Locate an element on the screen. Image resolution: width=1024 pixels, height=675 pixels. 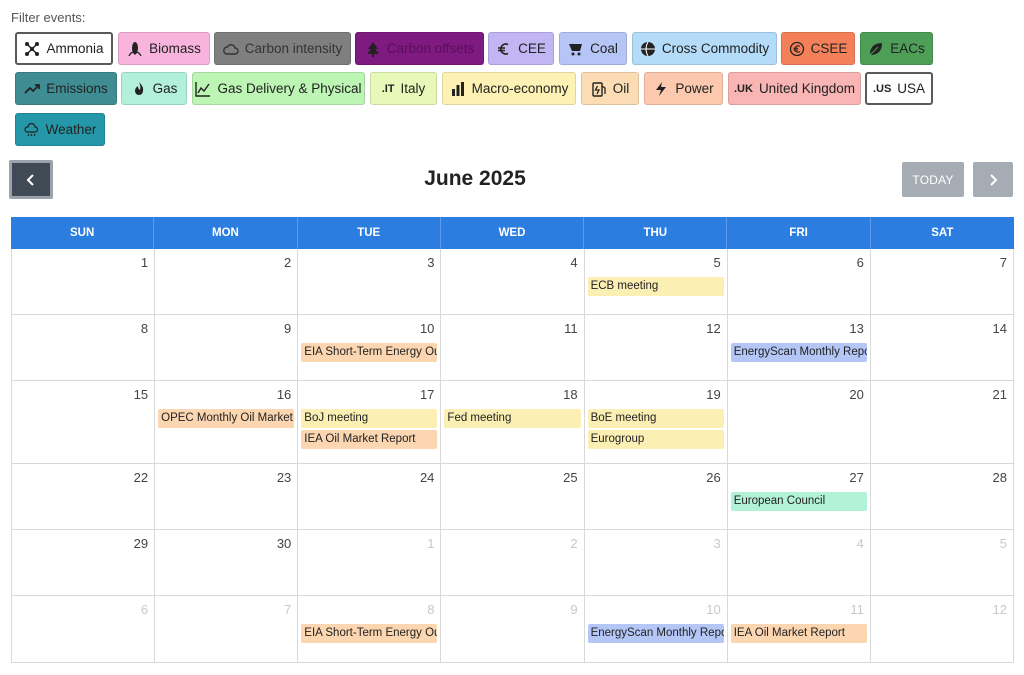
bolt-icon is located at coordinates (661, 89).